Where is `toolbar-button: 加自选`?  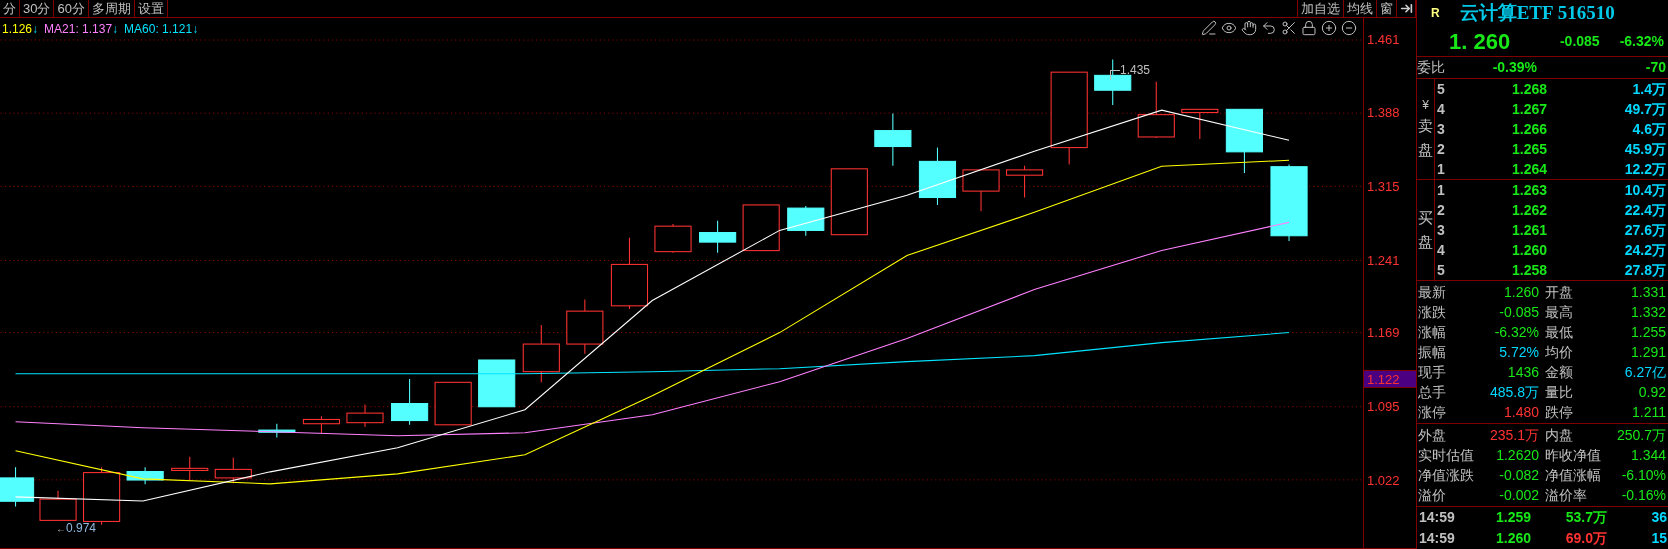
toolbar-button: 加自选 is located at coordinates (1320, 8).